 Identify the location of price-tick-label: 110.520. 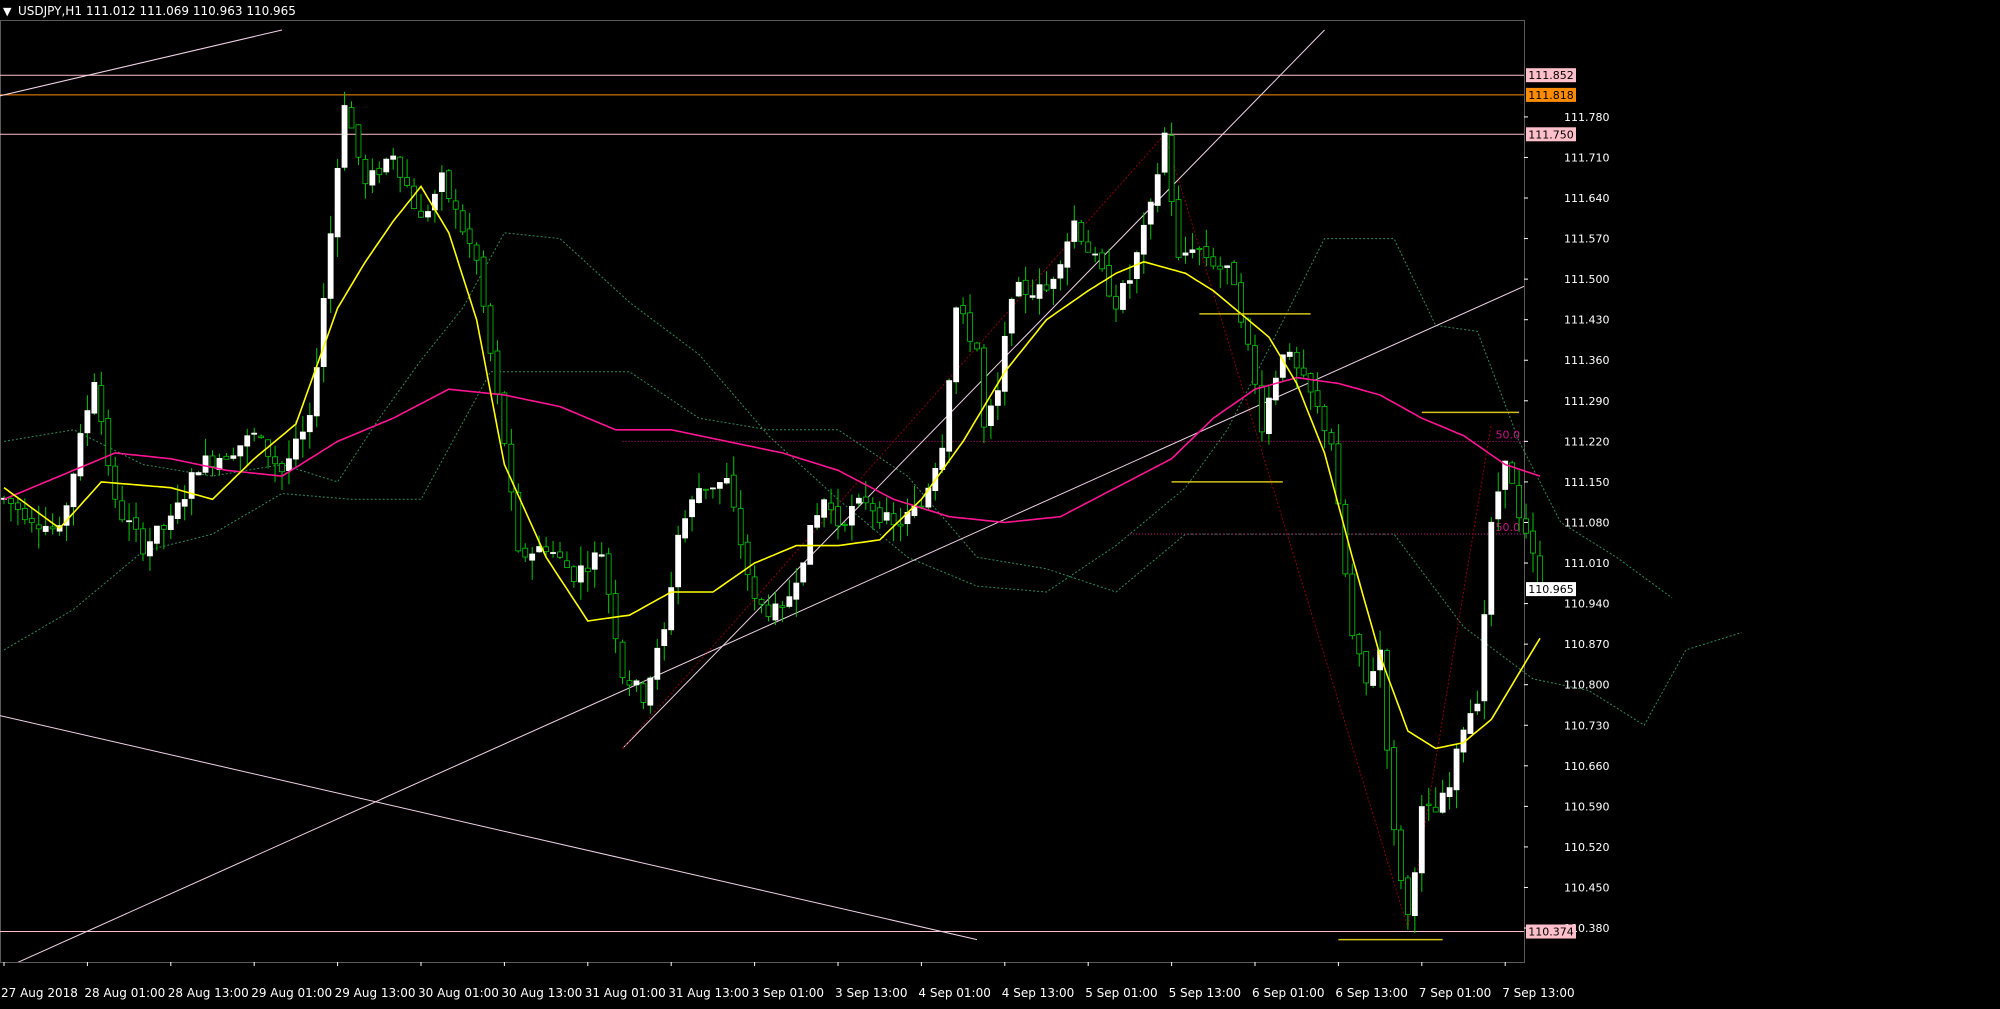
(1587, 847).